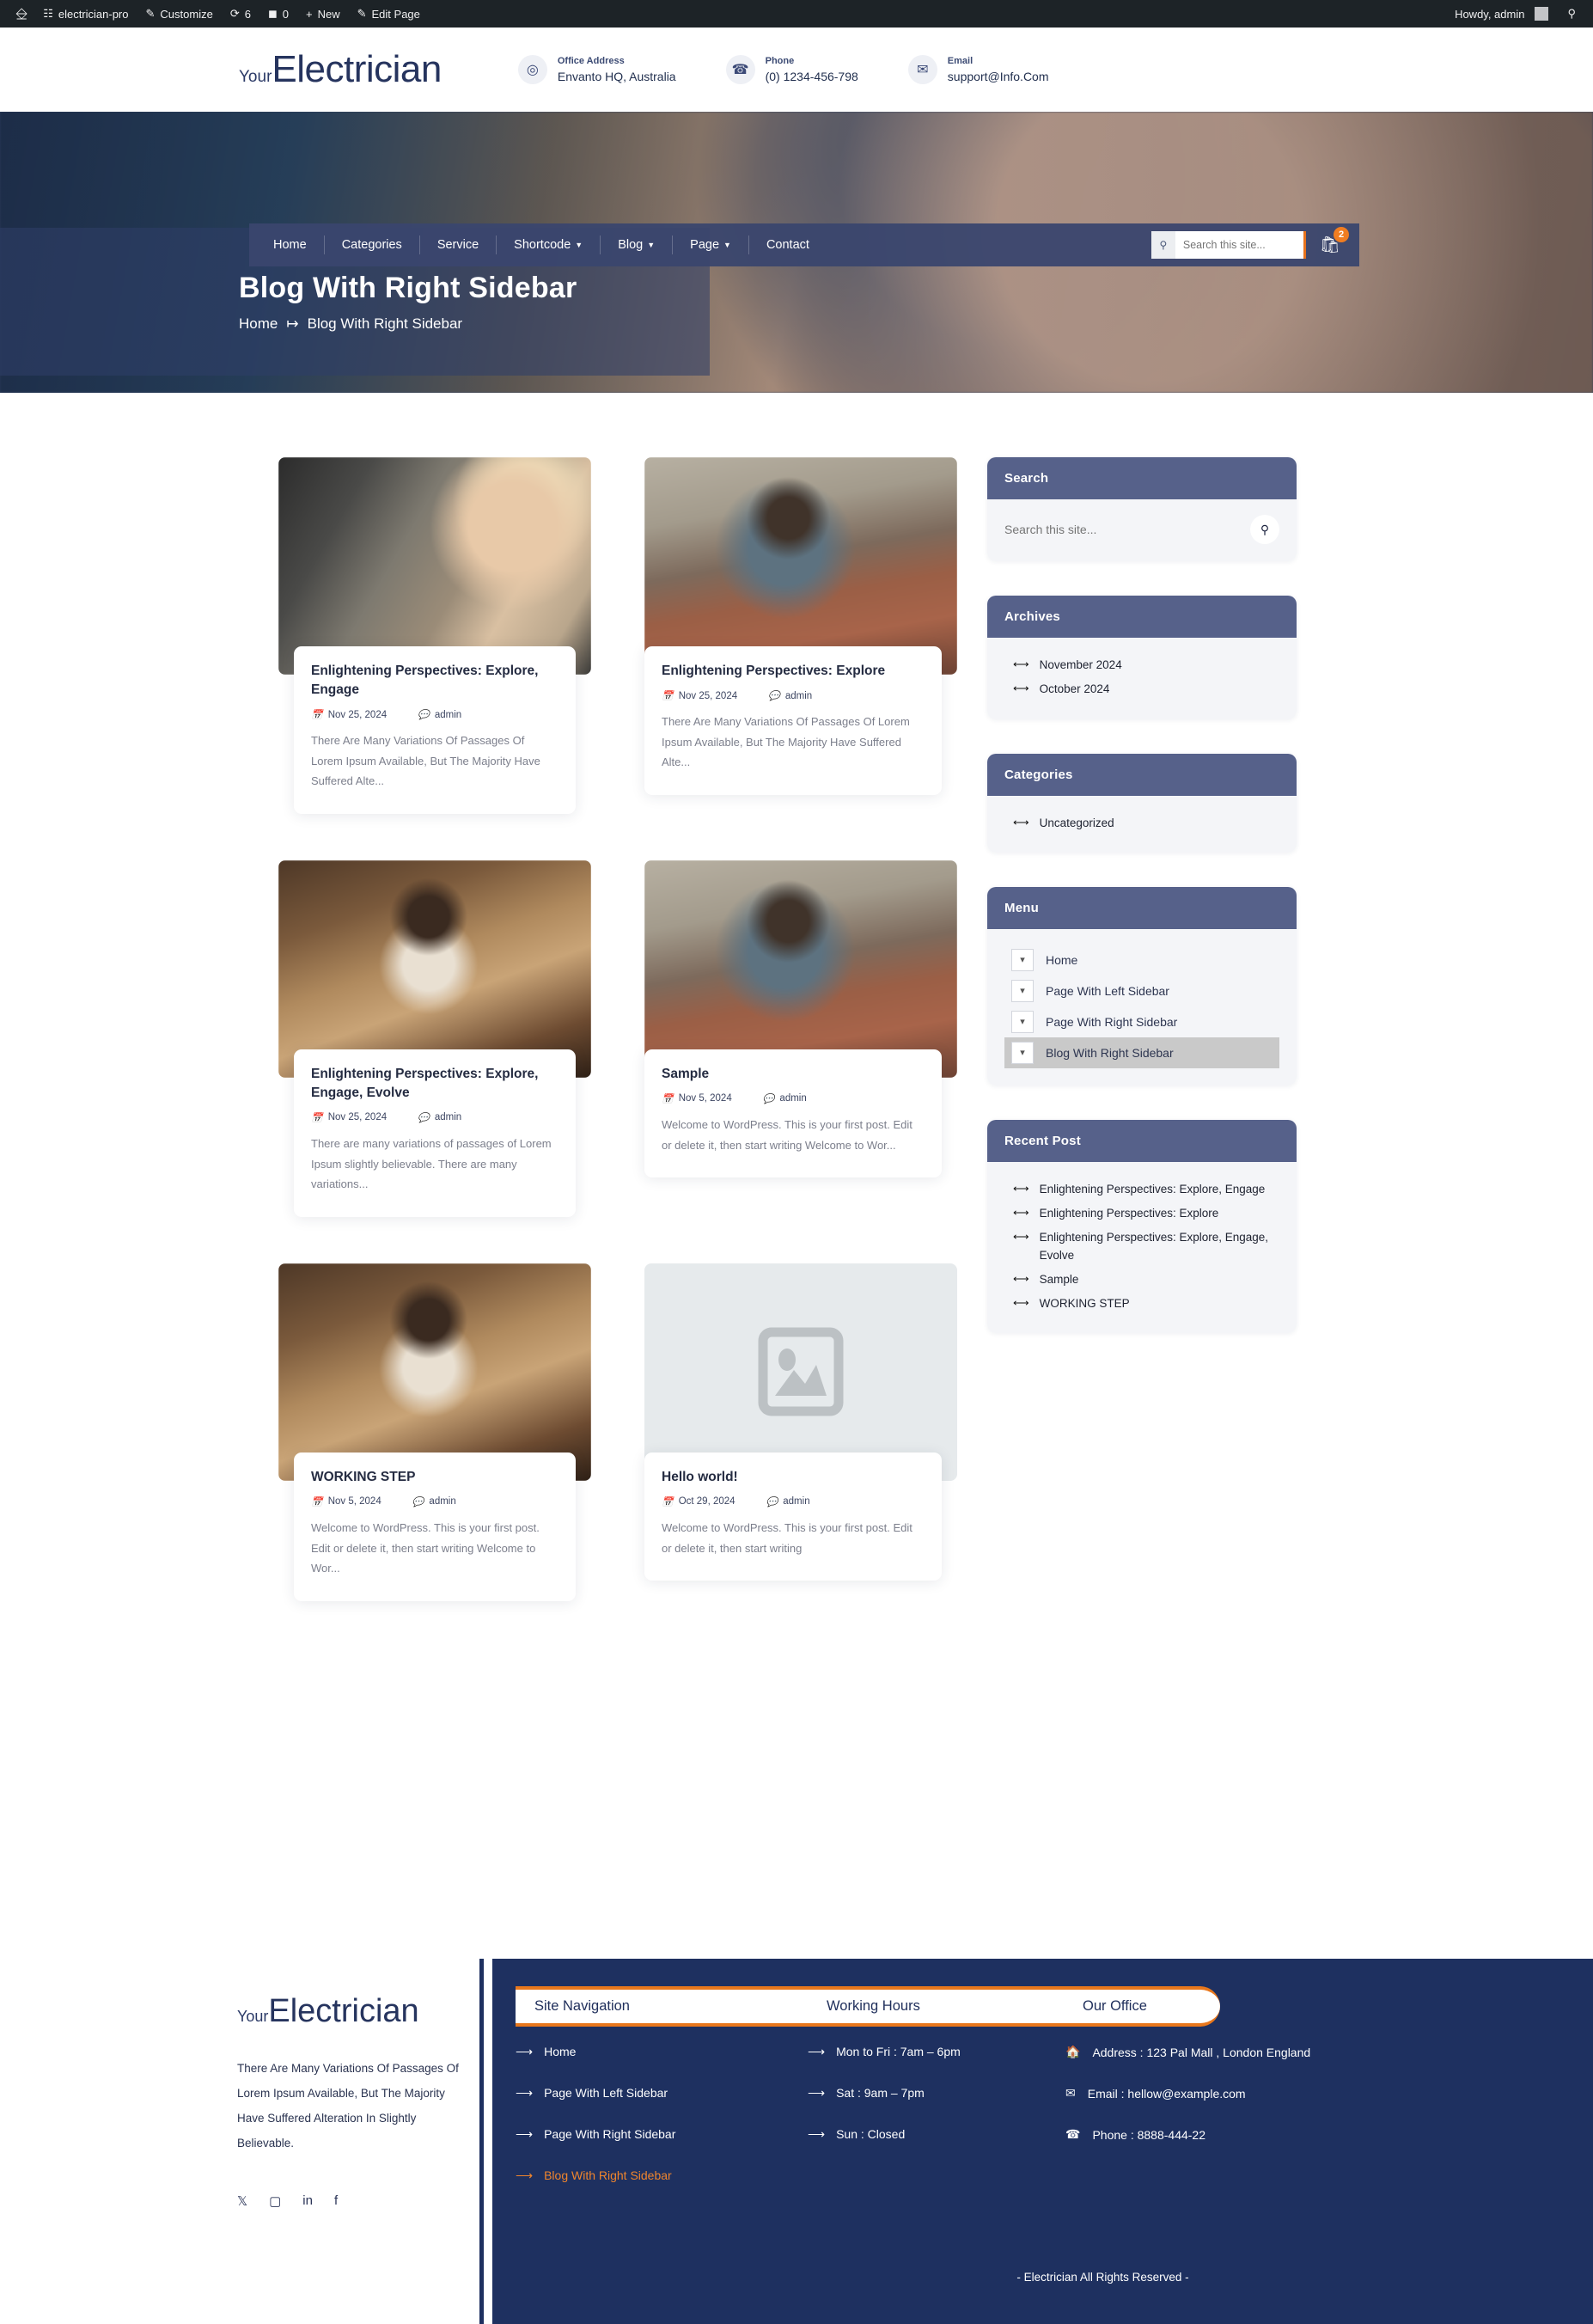 Image resolution: width=1593 pixels, height=2324 pixels. I want to click on sidebar-search-button: ⚲, so click(1264, 530).